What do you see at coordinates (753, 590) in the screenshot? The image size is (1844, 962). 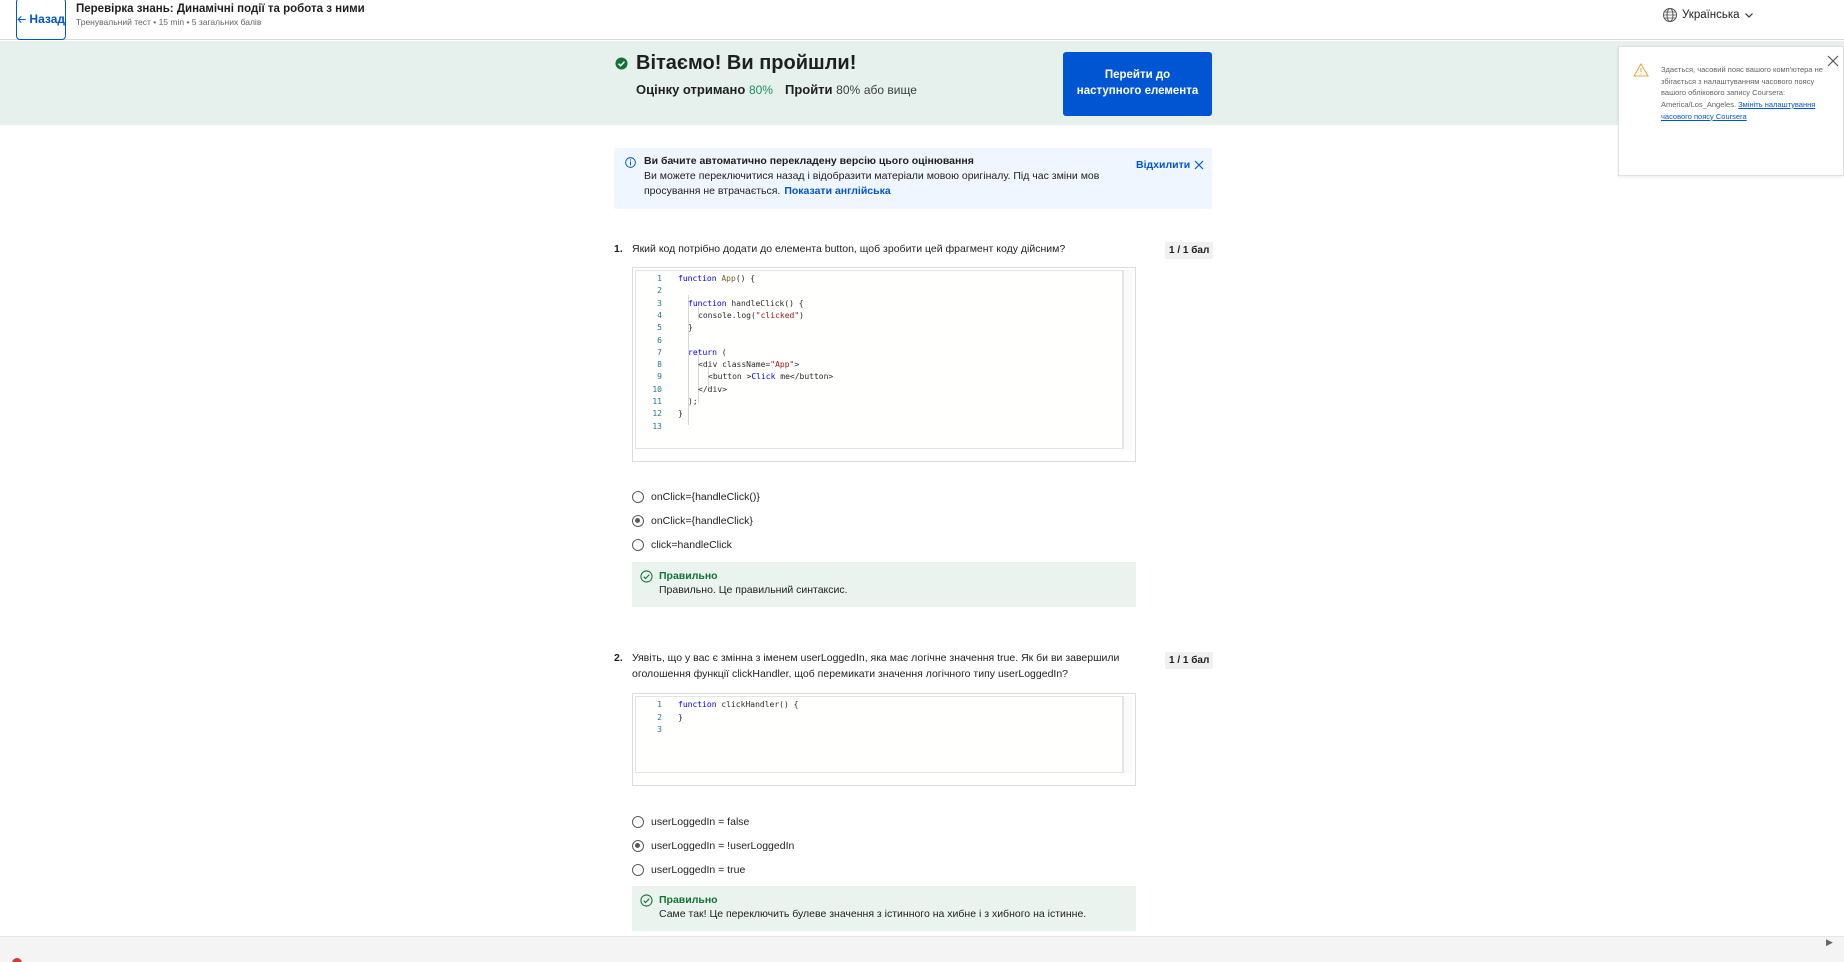 I see `feedback-text: Правильно. Це правильний синтаксис.` at bounding box center [753, 590].